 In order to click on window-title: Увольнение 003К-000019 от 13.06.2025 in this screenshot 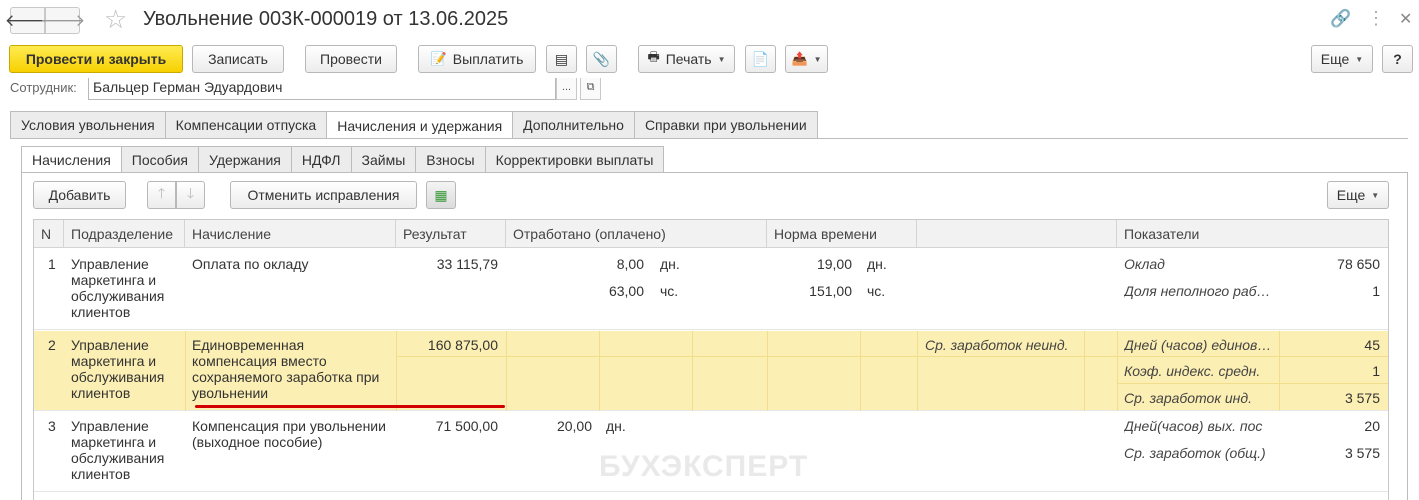, I will do `click(326, 19)`.